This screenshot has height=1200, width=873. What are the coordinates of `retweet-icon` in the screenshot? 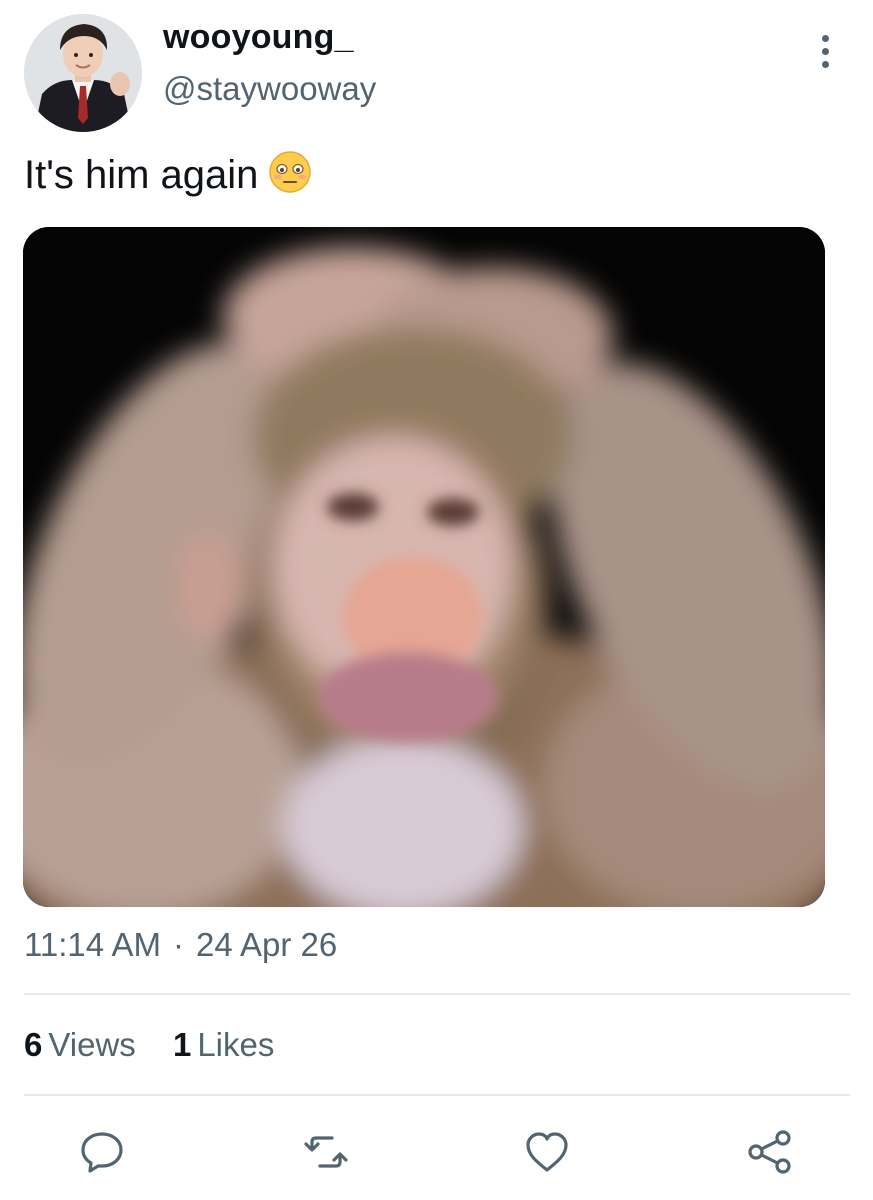 It's located at (326, 1152).